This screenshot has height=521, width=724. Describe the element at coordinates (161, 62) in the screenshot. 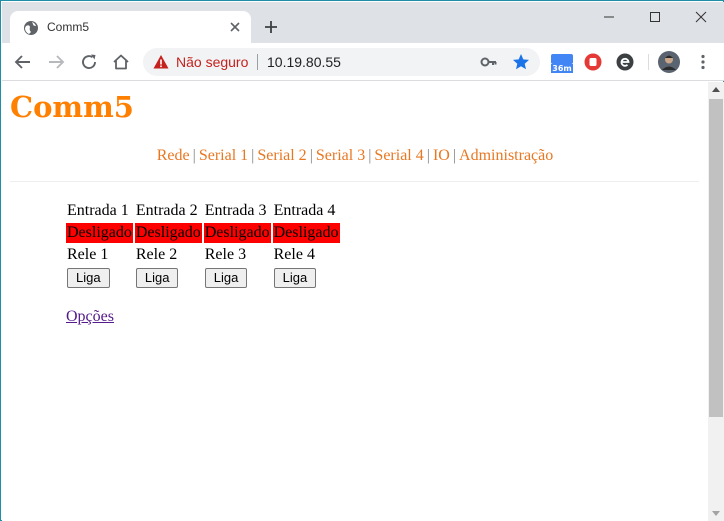

I see `warning-icon` at that location.